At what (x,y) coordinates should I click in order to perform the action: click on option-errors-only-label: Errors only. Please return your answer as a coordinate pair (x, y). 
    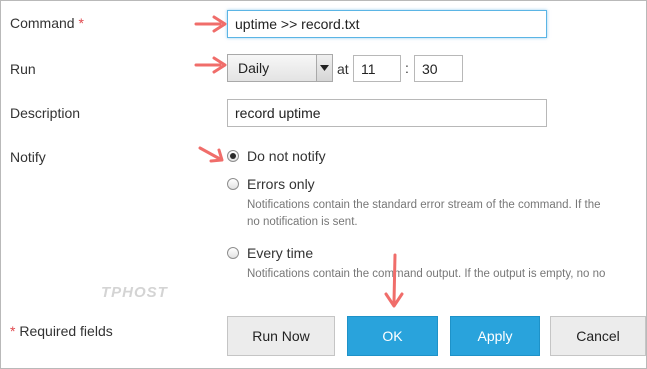
    Looking at the image, I should click on (281, 184).